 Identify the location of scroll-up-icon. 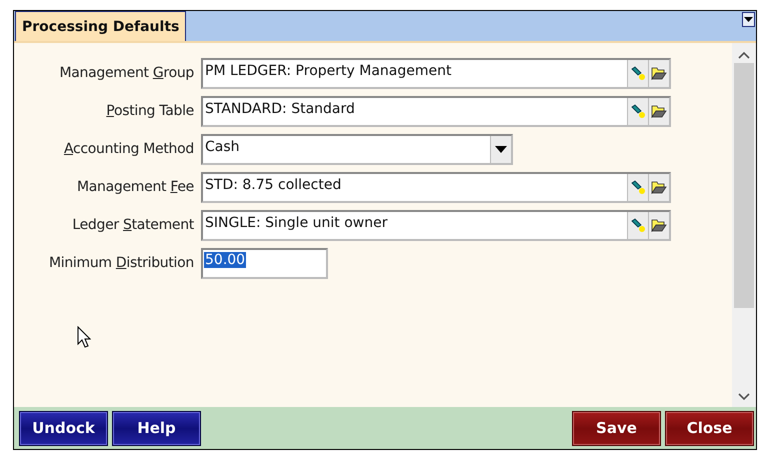
(744, 55).